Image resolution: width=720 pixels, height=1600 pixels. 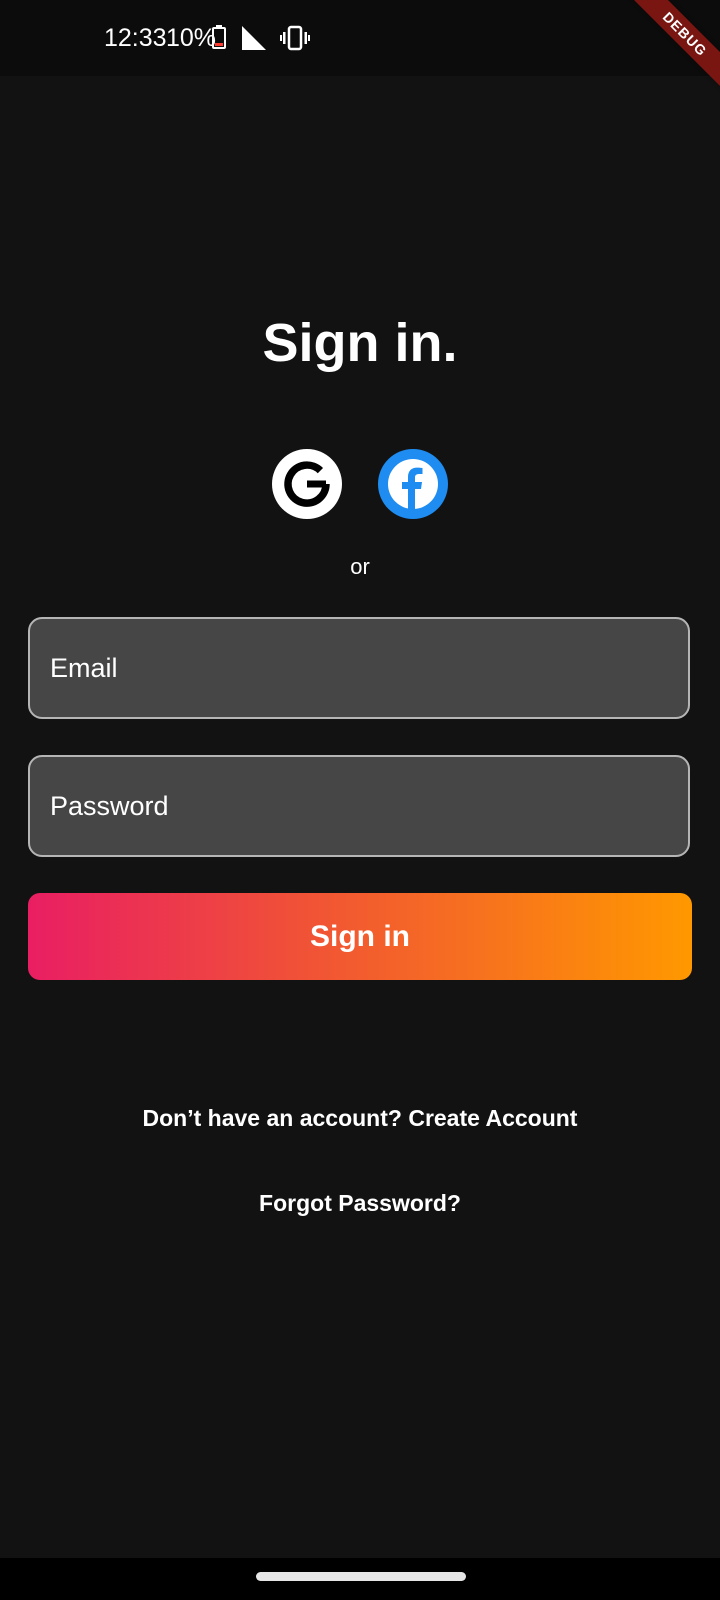 I want to click on sign-in-button: Sign in, so click(x=360, y=936).